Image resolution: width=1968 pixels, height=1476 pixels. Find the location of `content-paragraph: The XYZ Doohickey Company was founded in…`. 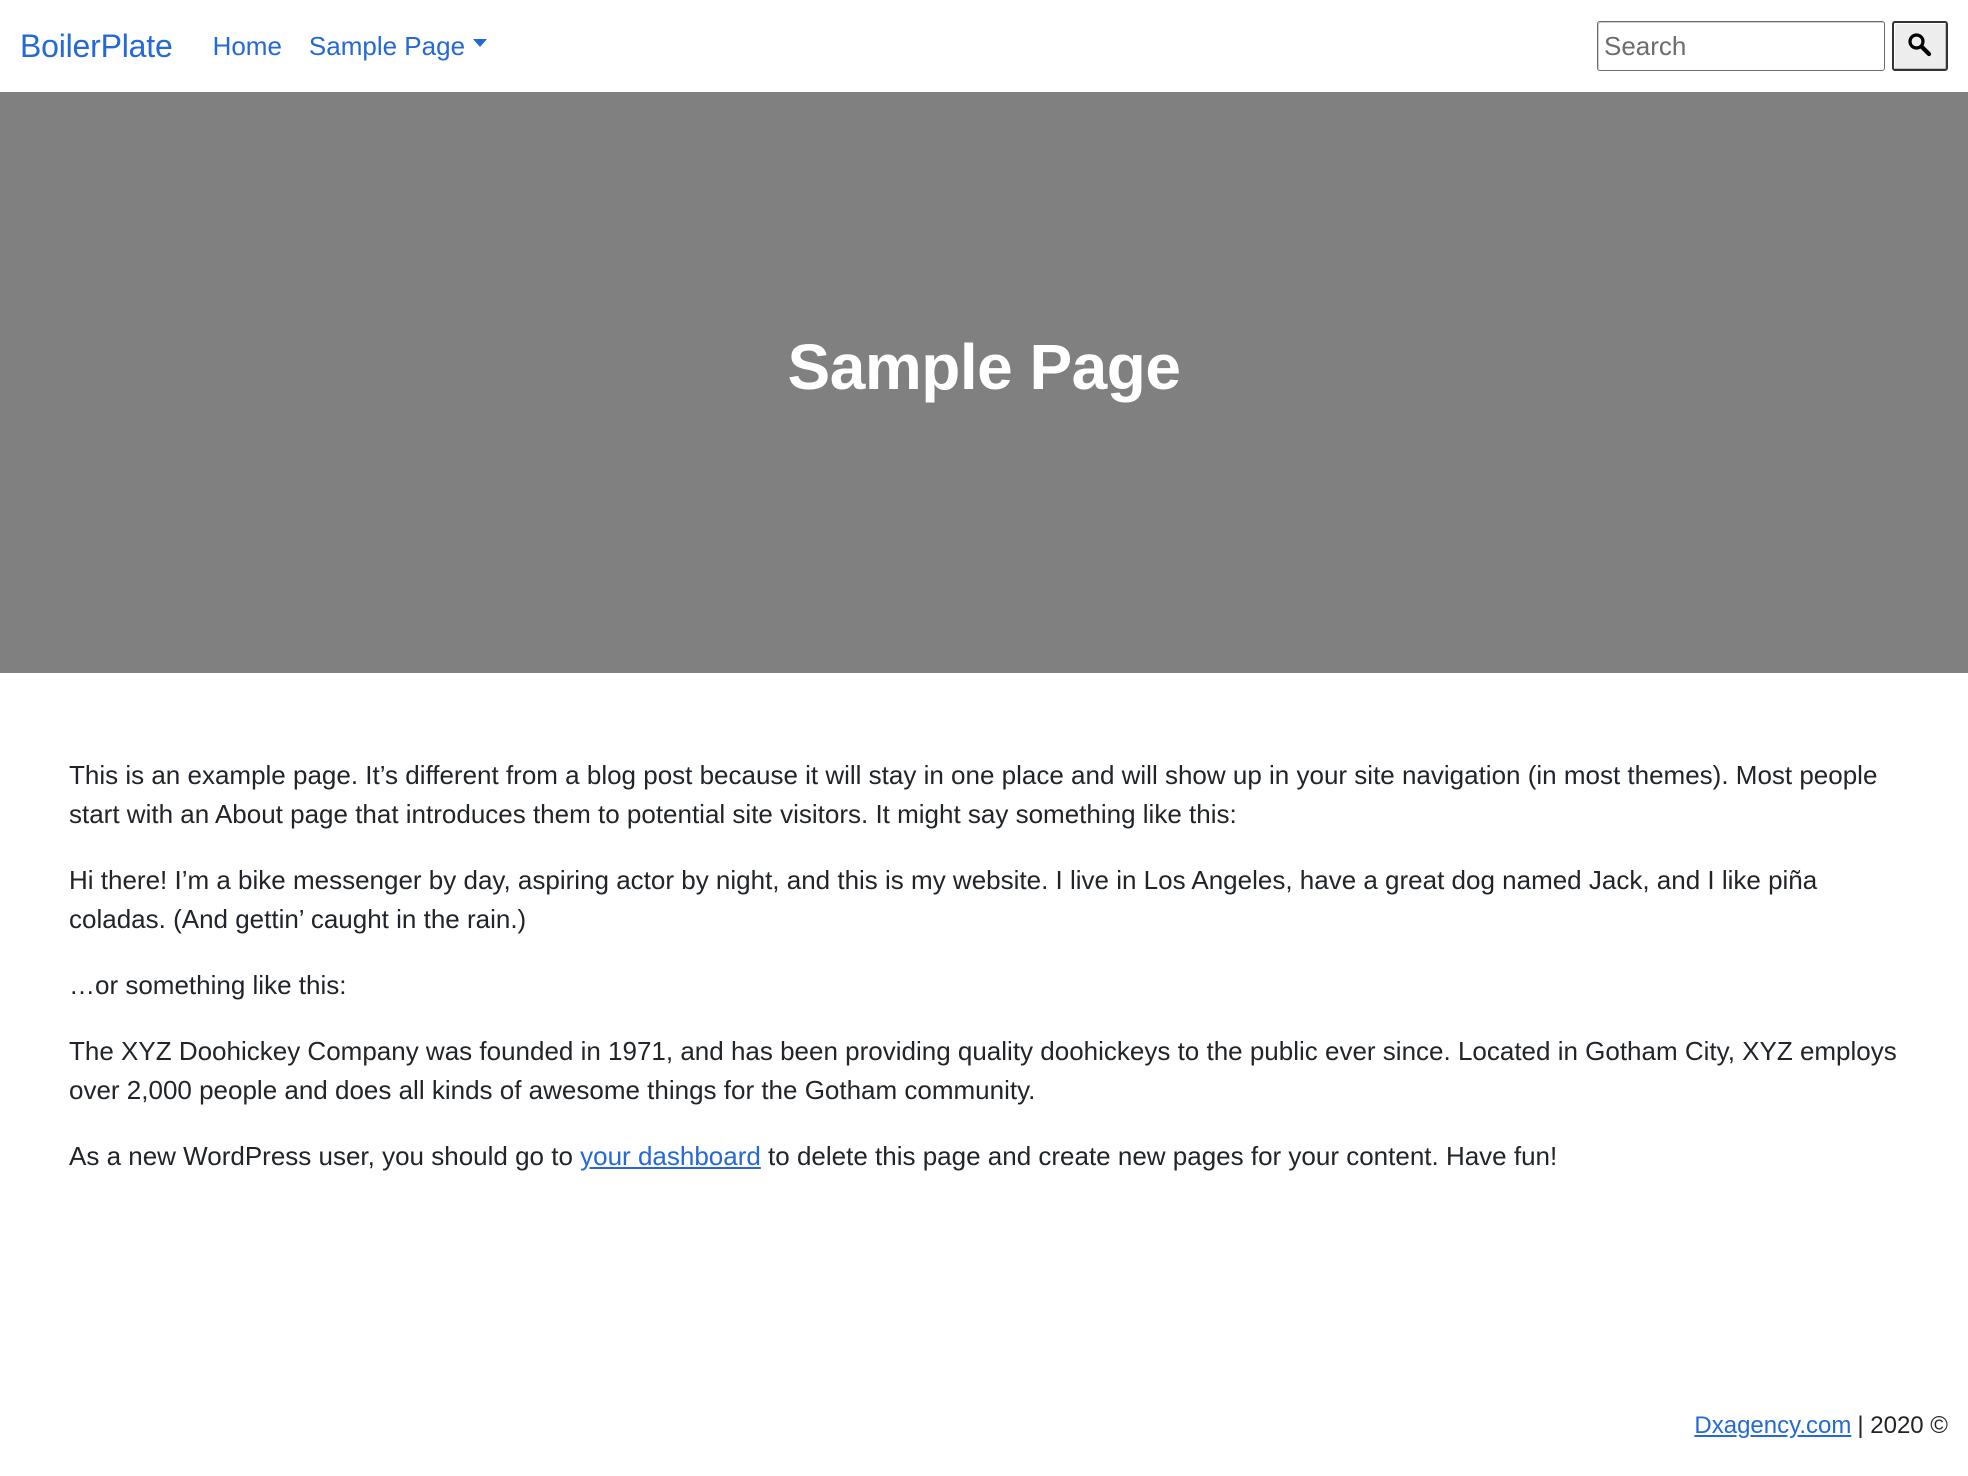

content-paragraph: The XYZ Doohickey Company was founded in… is located at coordinates (983, 1070).